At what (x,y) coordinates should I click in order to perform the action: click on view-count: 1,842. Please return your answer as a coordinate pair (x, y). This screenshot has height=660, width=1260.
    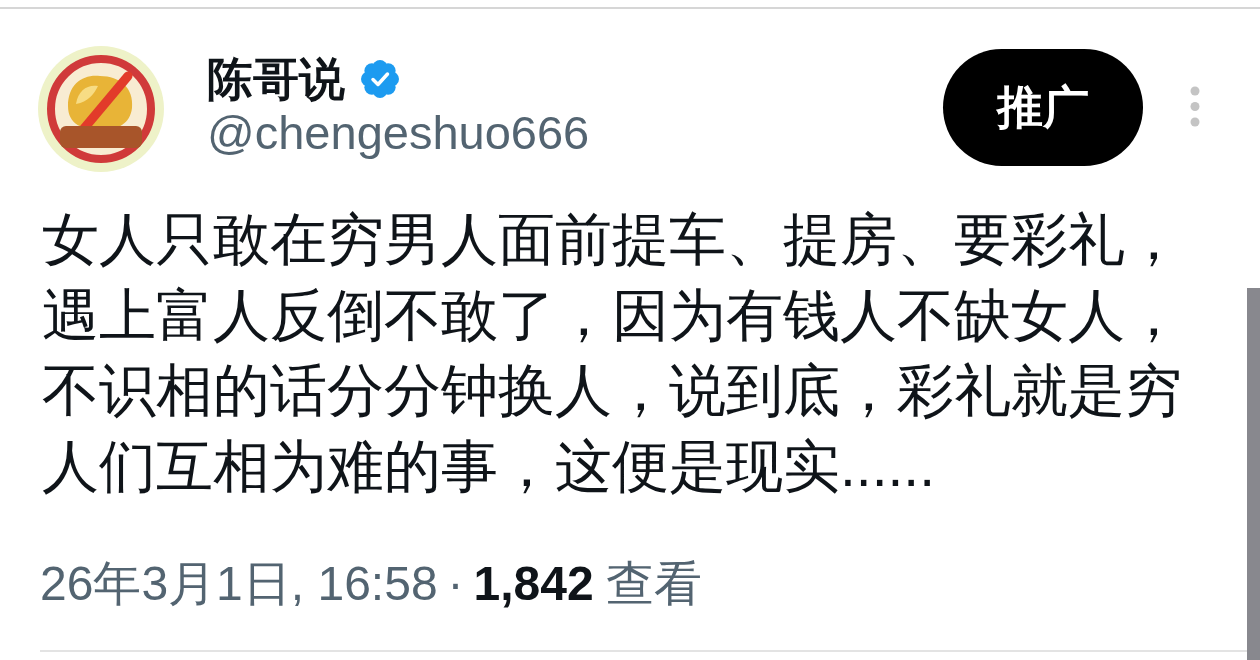
    Looking at the image, I should click on (533, 584).